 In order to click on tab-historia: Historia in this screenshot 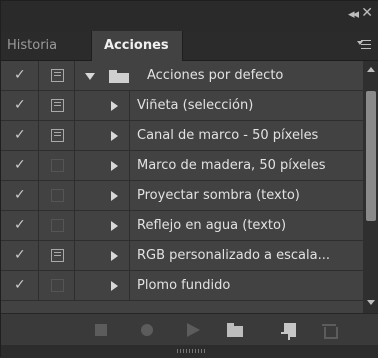, I will do `click(47, 46)`.